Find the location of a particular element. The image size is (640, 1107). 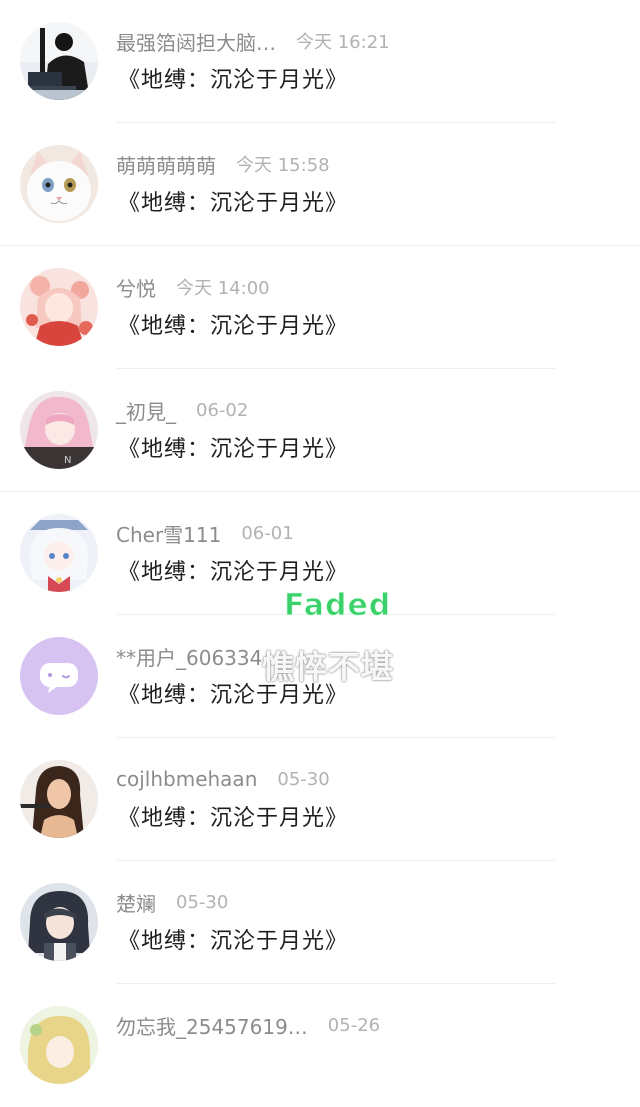

comment-meta: _初見_ 06-02 is located at coordinates (182, 410).